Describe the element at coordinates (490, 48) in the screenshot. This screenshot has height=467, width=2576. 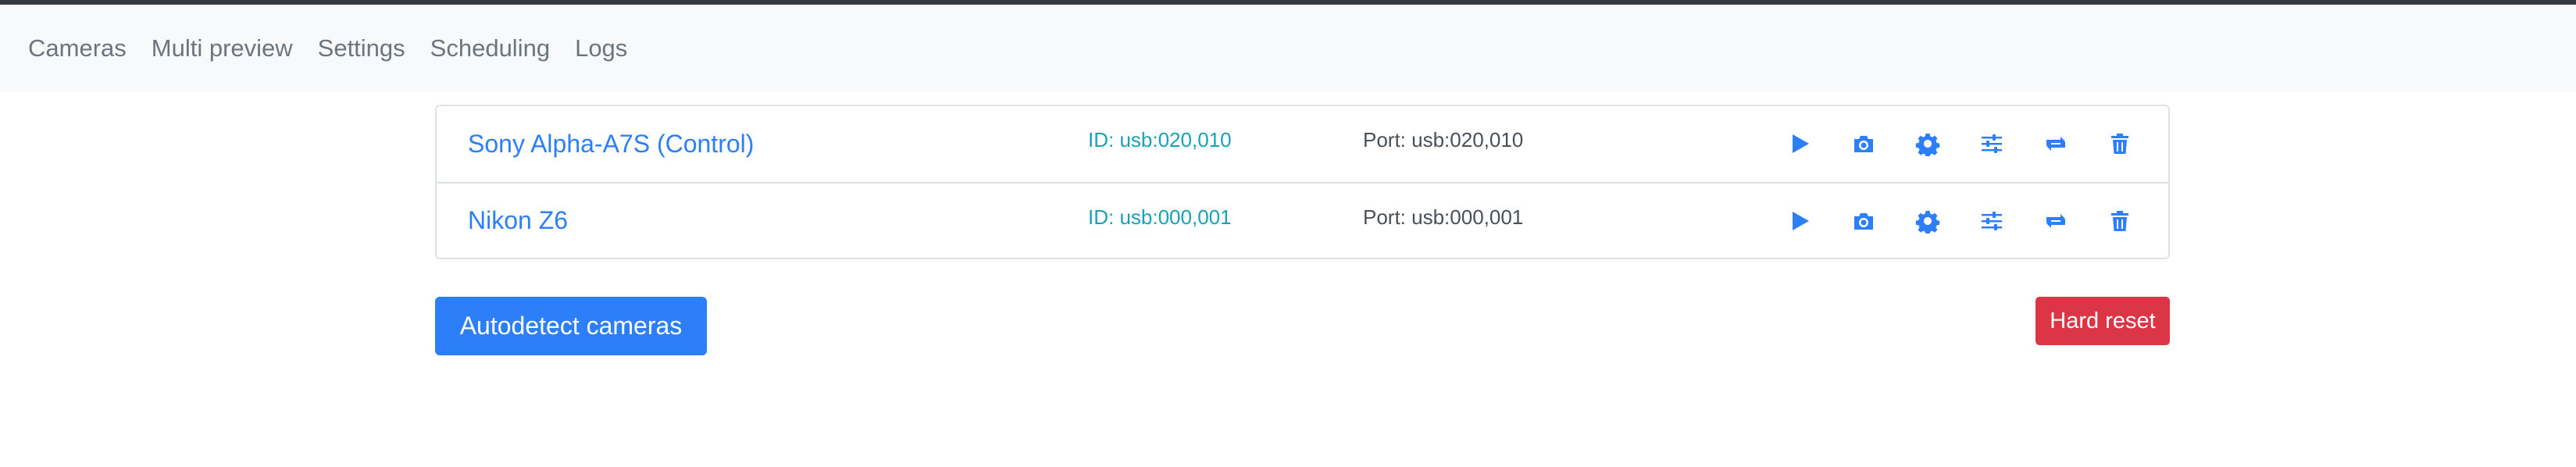
I see `nav-scheduling: Scheduling` at that location.